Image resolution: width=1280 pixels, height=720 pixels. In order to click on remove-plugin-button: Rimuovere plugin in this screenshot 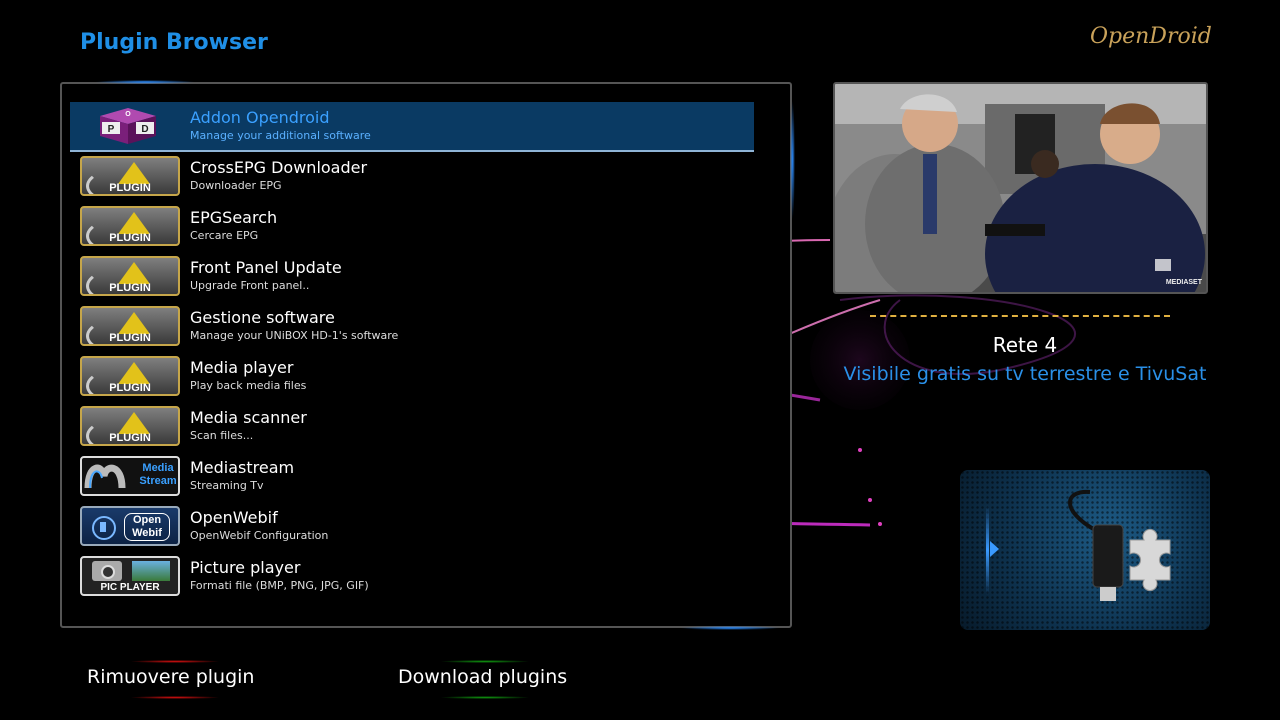, I will do `click(170, 677)`.